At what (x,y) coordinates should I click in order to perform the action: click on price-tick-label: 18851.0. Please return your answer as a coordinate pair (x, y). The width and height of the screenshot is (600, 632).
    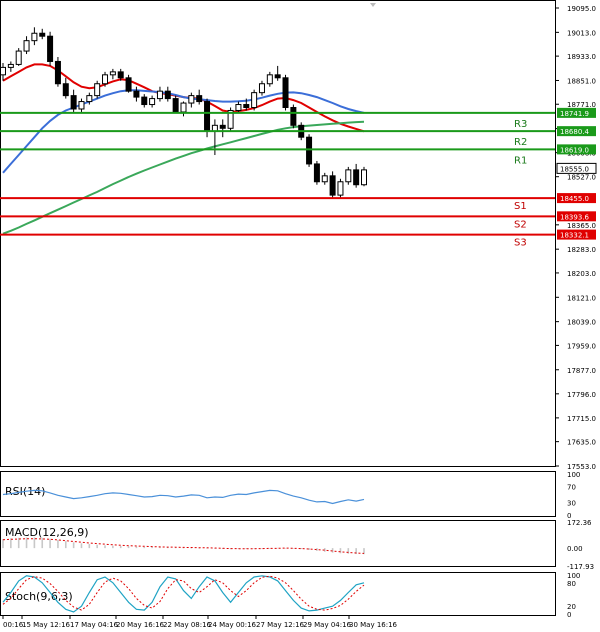
    Looking at the image, I should click on (581, 81).